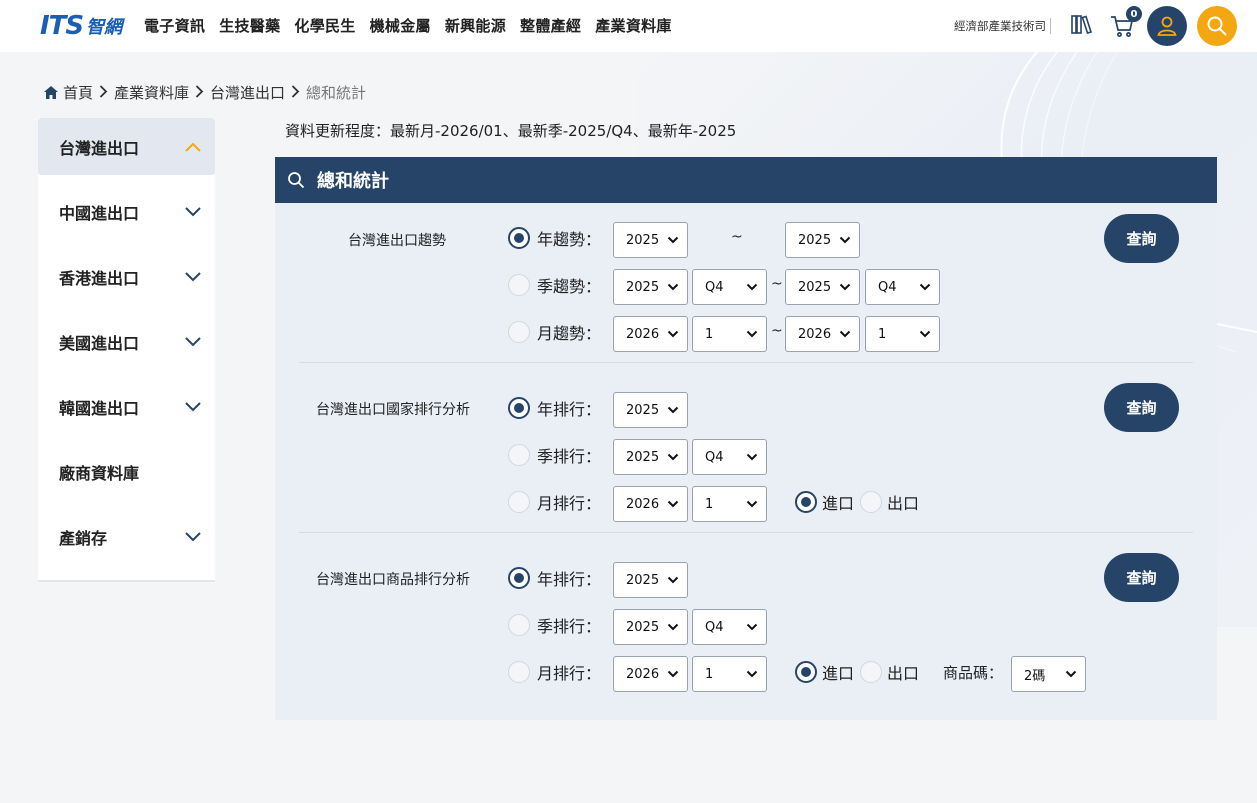 This screenshot has width=1257, height=803. What do you see at coordinates (569, 503) in the screenshot?
I see `radio-label: 月排行：` at bounding box center [569, 503].